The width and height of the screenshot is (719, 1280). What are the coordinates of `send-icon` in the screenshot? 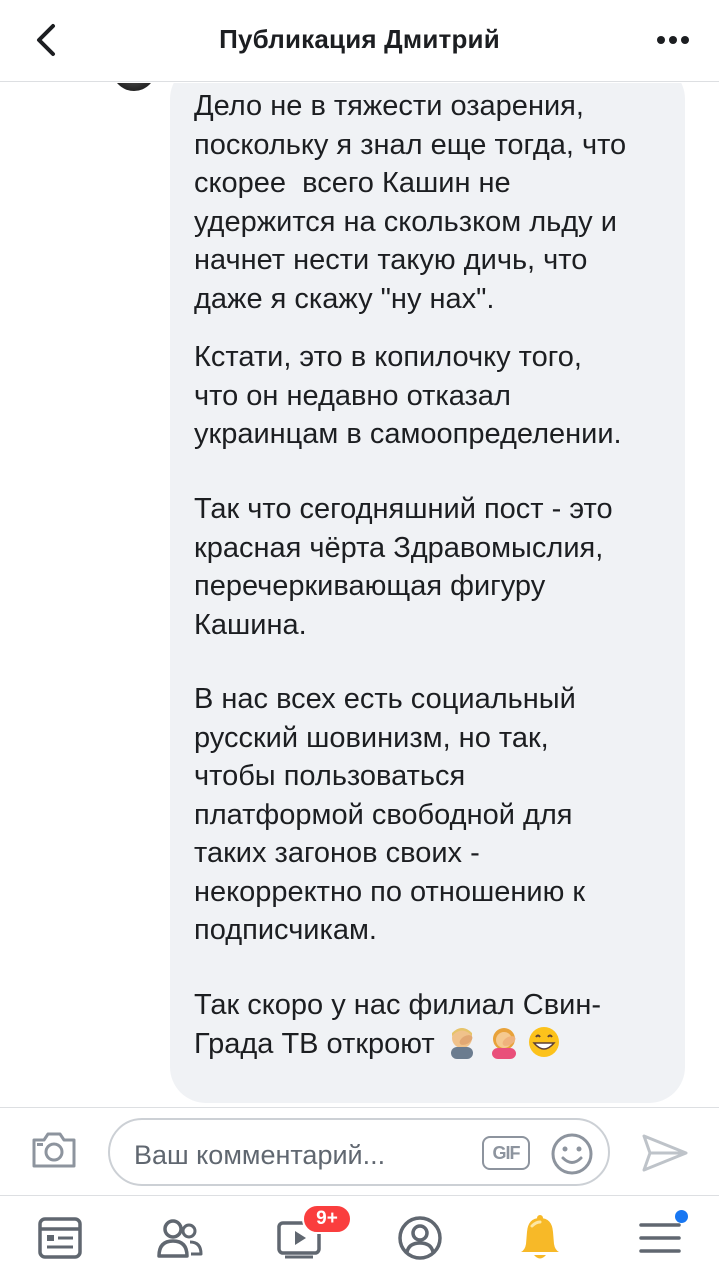 It's located at (665, 1153).